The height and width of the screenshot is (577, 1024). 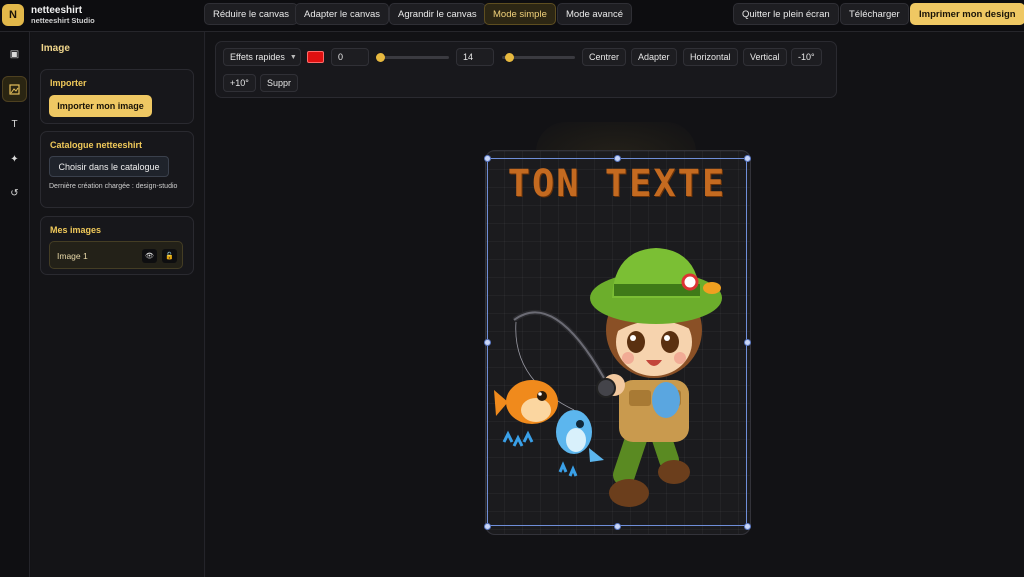 What do you see at coordinates (967, 14) in the screenshot?
I see `print-design-button: Imprimer mon design` at bounding box center [967, 14].